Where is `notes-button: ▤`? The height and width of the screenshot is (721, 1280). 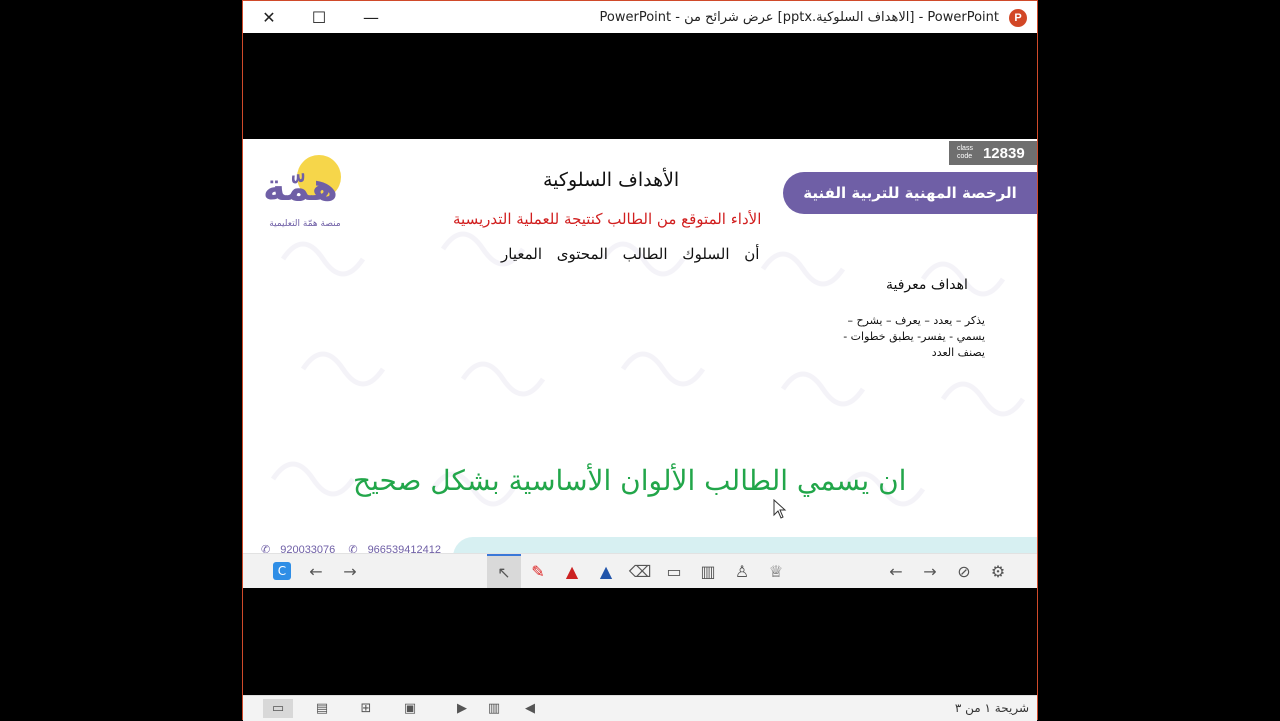 notes-button: ▤ is located at coordinates (322, 708).